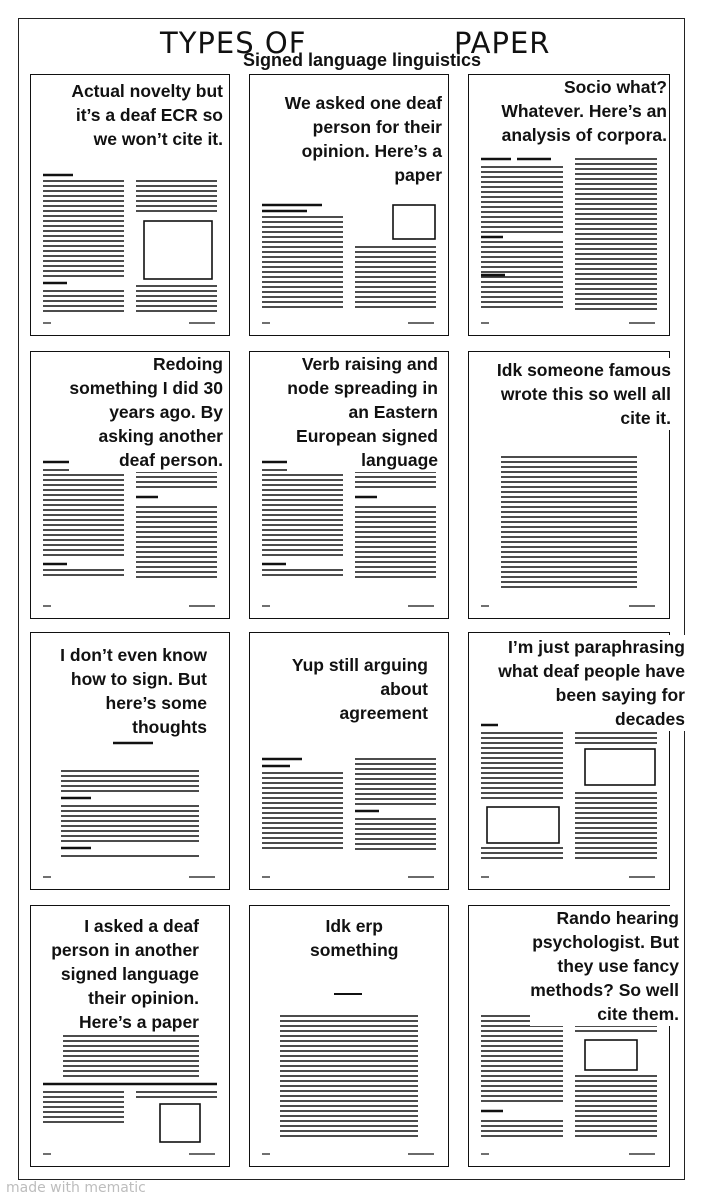  Describe the element at coordinates (362, 60) in the screenshot. I see `subtitle: Signed language linguistics` at that location.